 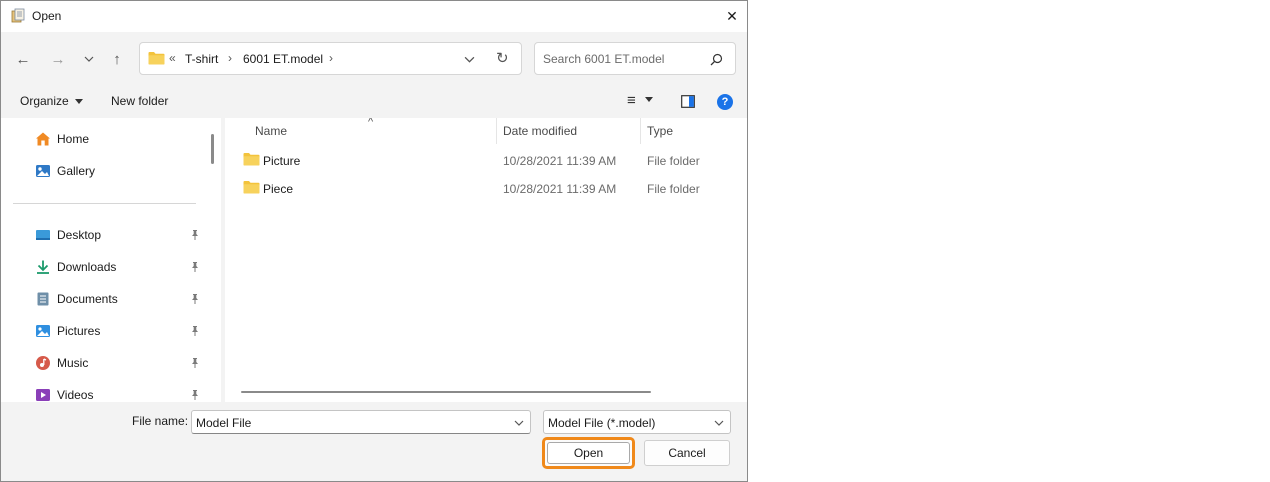 I want to click on arrow-left-icon: ←, so click(x=23, y=59).